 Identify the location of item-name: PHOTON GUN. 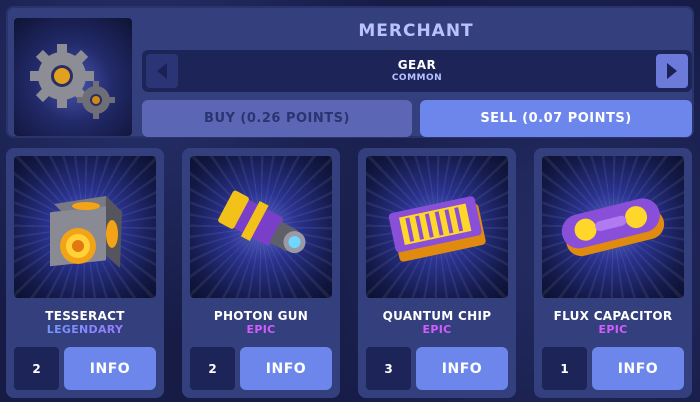
(261, 316).